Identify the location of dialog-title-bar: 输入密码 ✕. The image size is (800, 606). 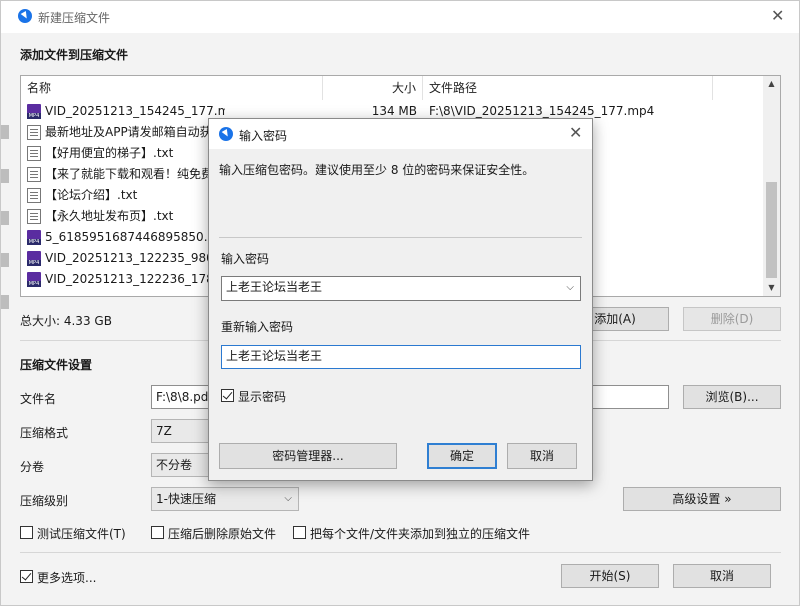
(400, 134).